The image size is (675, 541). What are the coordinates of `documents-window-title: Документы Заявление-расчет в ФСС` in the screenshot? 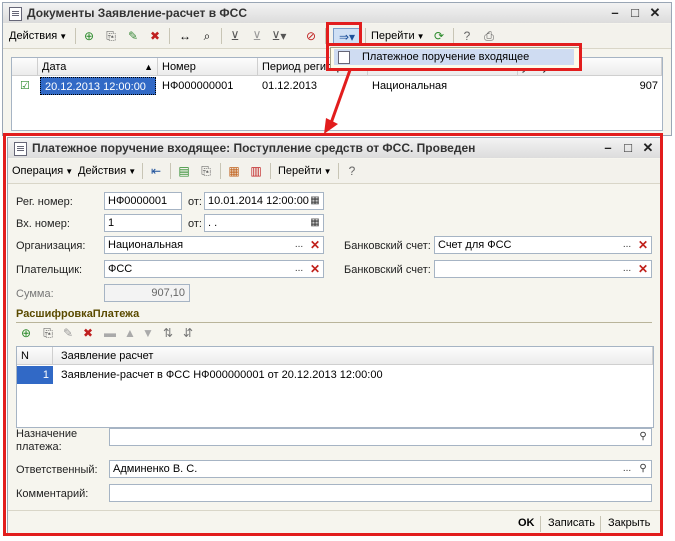 It's located at (137, 13).